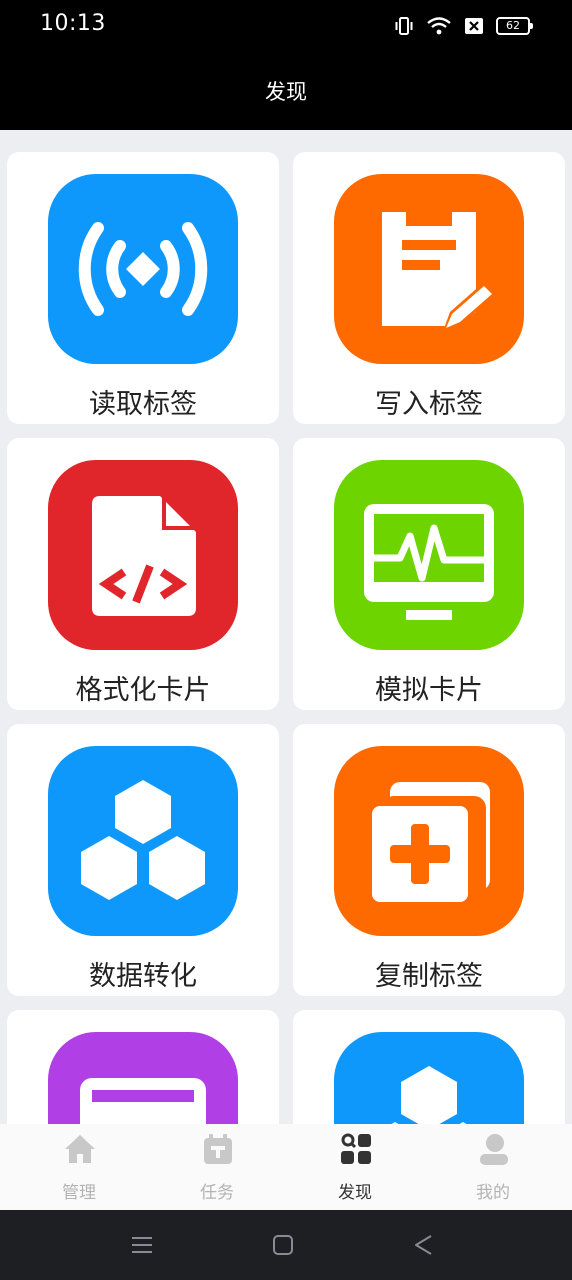 Image resolution: width=572 pixels, height=1280 pixels. I want to click on no-sim-icon, so click(474, 26).